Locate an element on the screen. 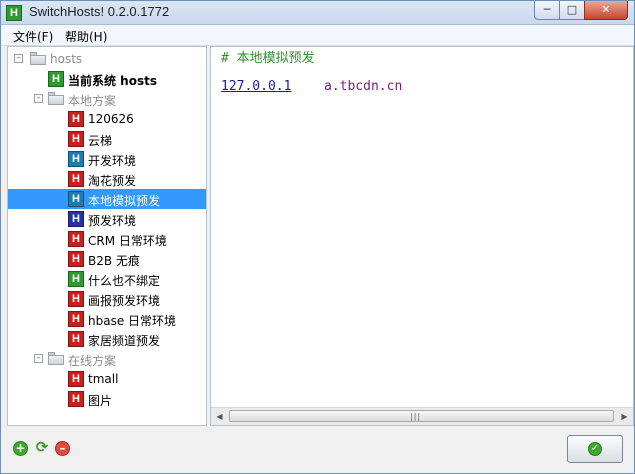 The width and height of the screenshot is (635, 474). add-icon: + is located at coordinates (20, 448).